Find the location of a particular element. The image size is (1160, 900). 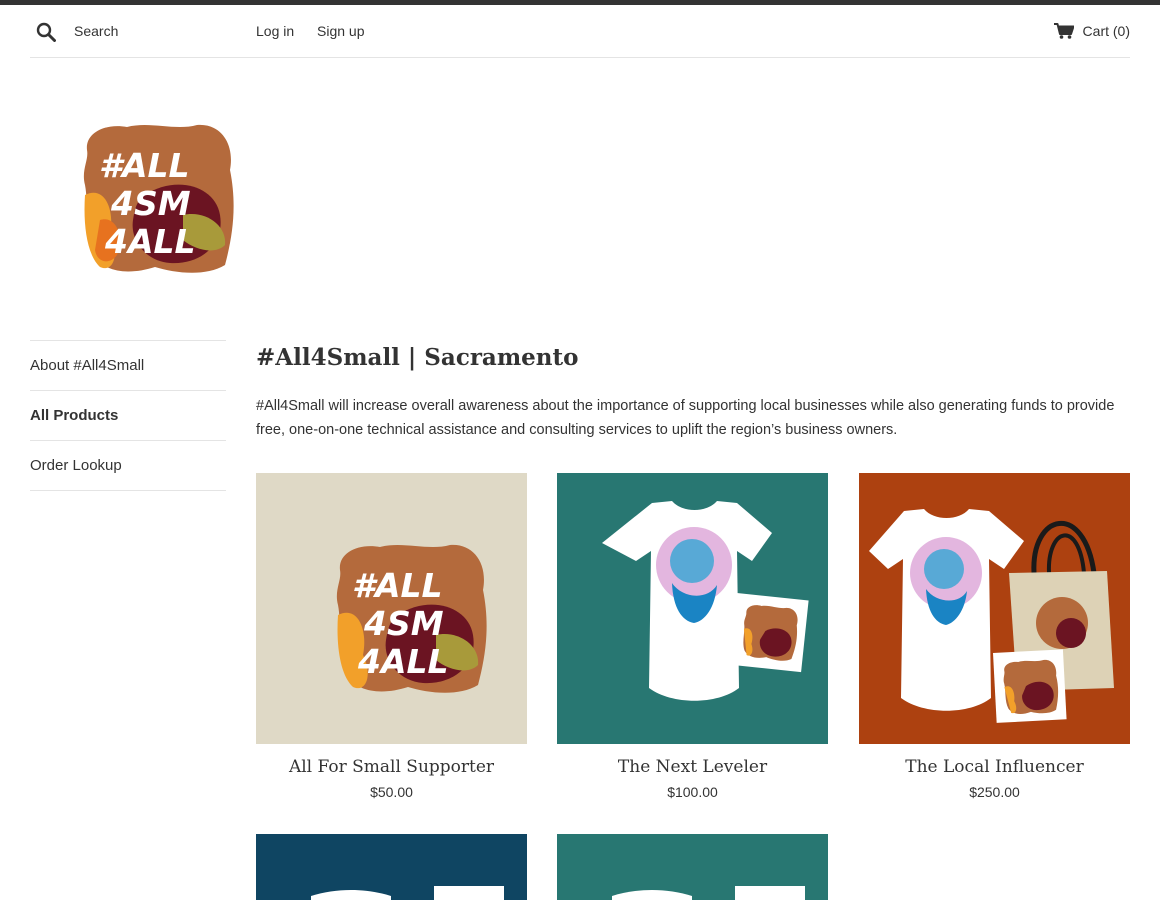

logo-text-line-3: 4ALL is located at coordinates (150, 241).